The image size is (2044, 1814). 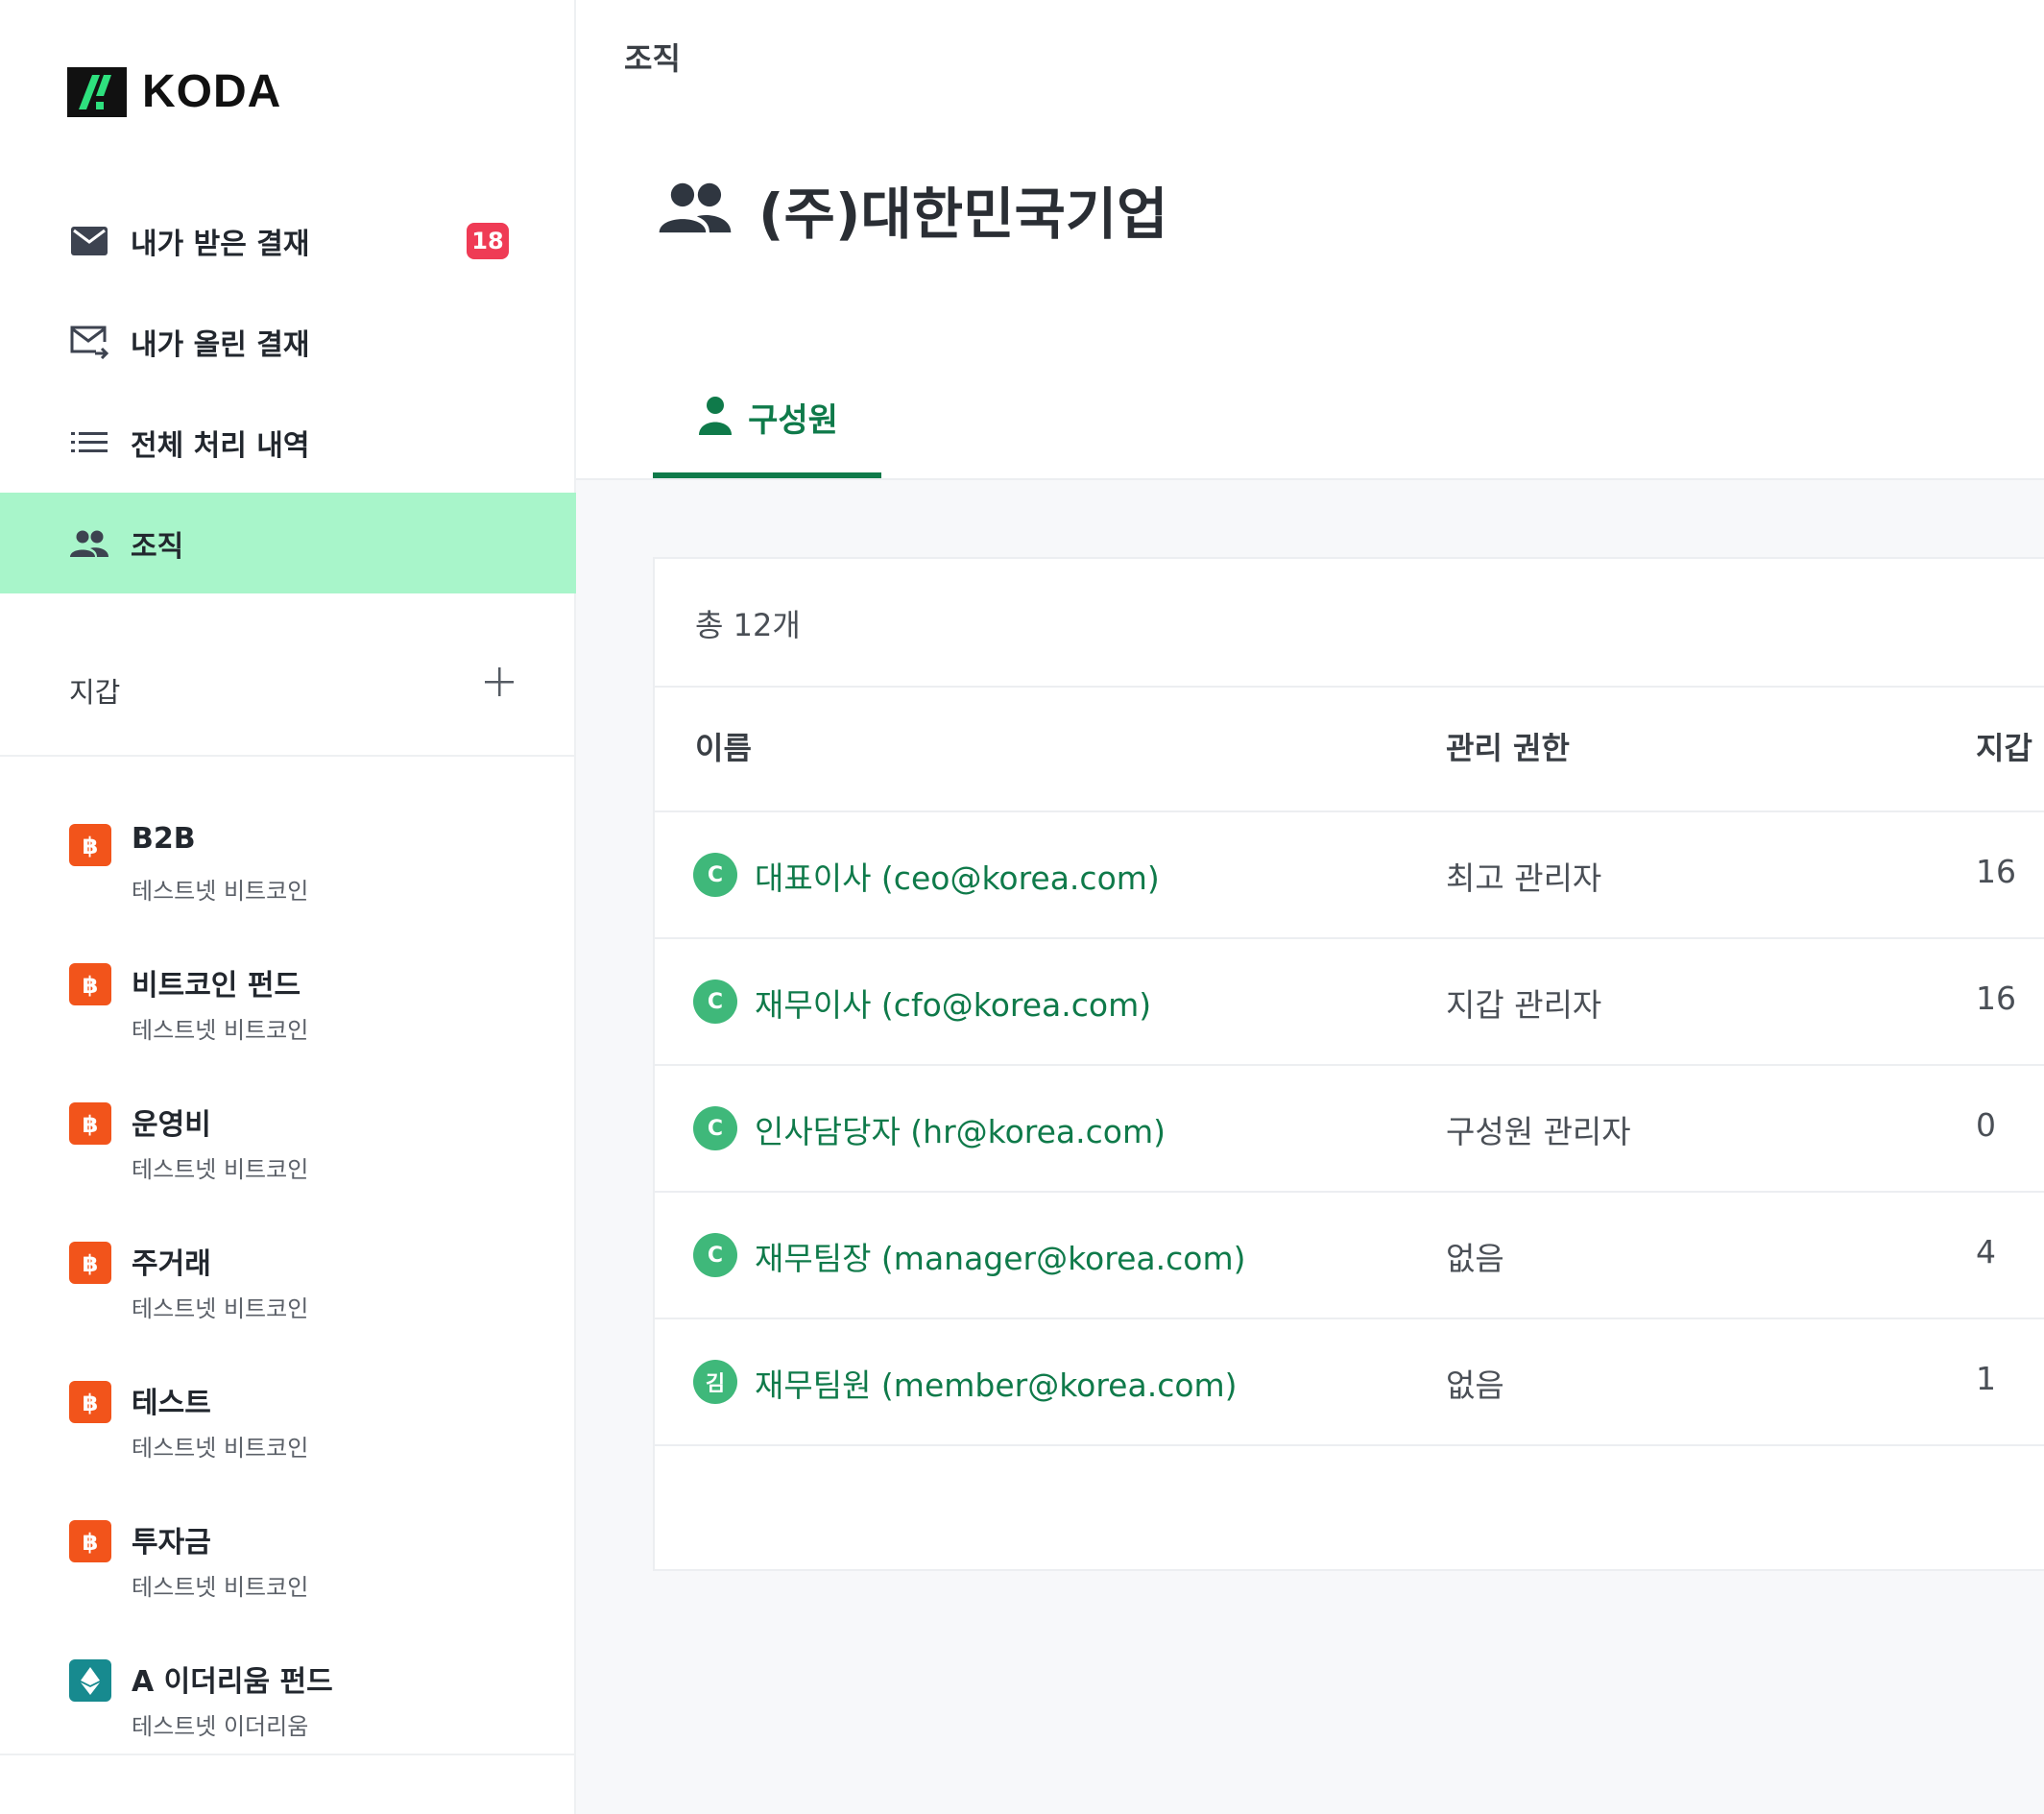 I want to click on wallet-name: A 이더리움 펀드, so click(x=232, y=1682).